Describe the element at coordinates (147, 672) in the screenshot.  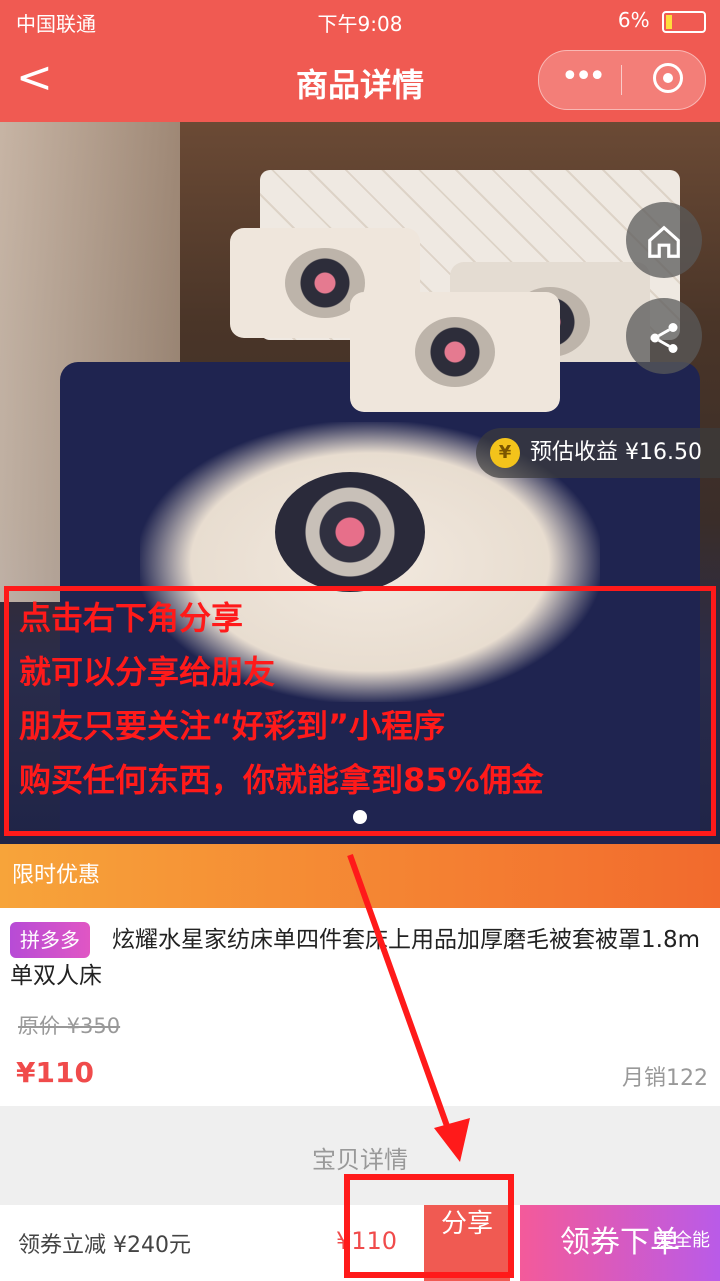
I see `annotation-line: 就可以分享给朋友` at that location.